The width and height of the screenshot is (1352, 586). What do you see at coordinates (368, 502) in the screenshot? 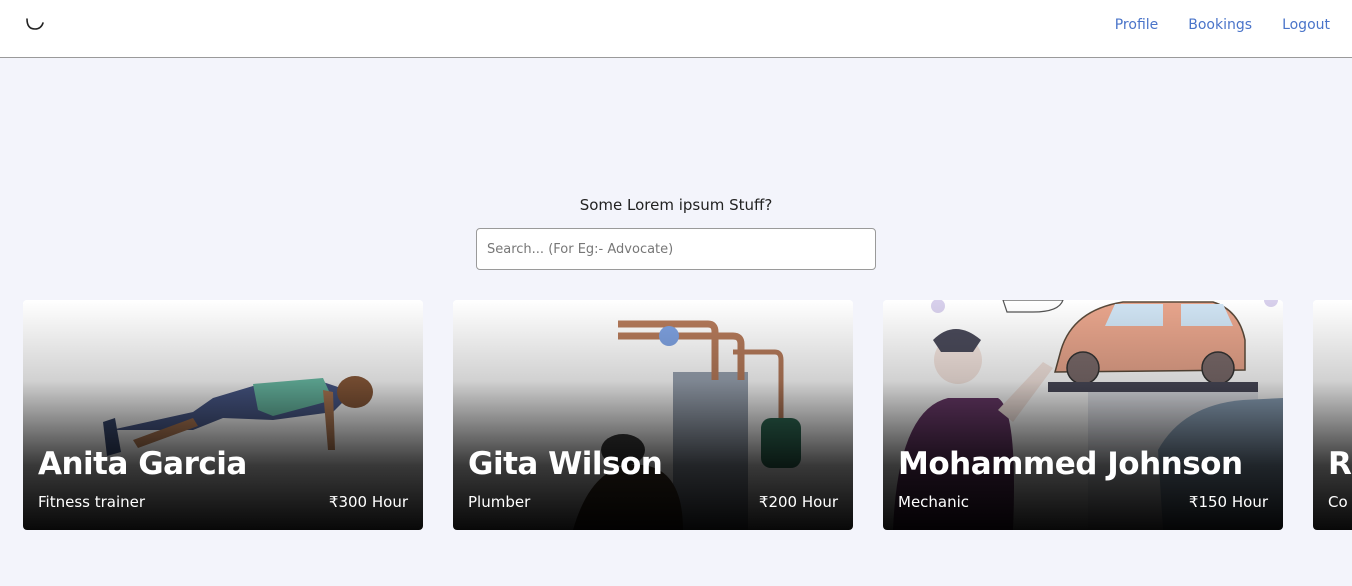
I see `provider-rate: ₹300 Hour` at bounding box center [368, 502].